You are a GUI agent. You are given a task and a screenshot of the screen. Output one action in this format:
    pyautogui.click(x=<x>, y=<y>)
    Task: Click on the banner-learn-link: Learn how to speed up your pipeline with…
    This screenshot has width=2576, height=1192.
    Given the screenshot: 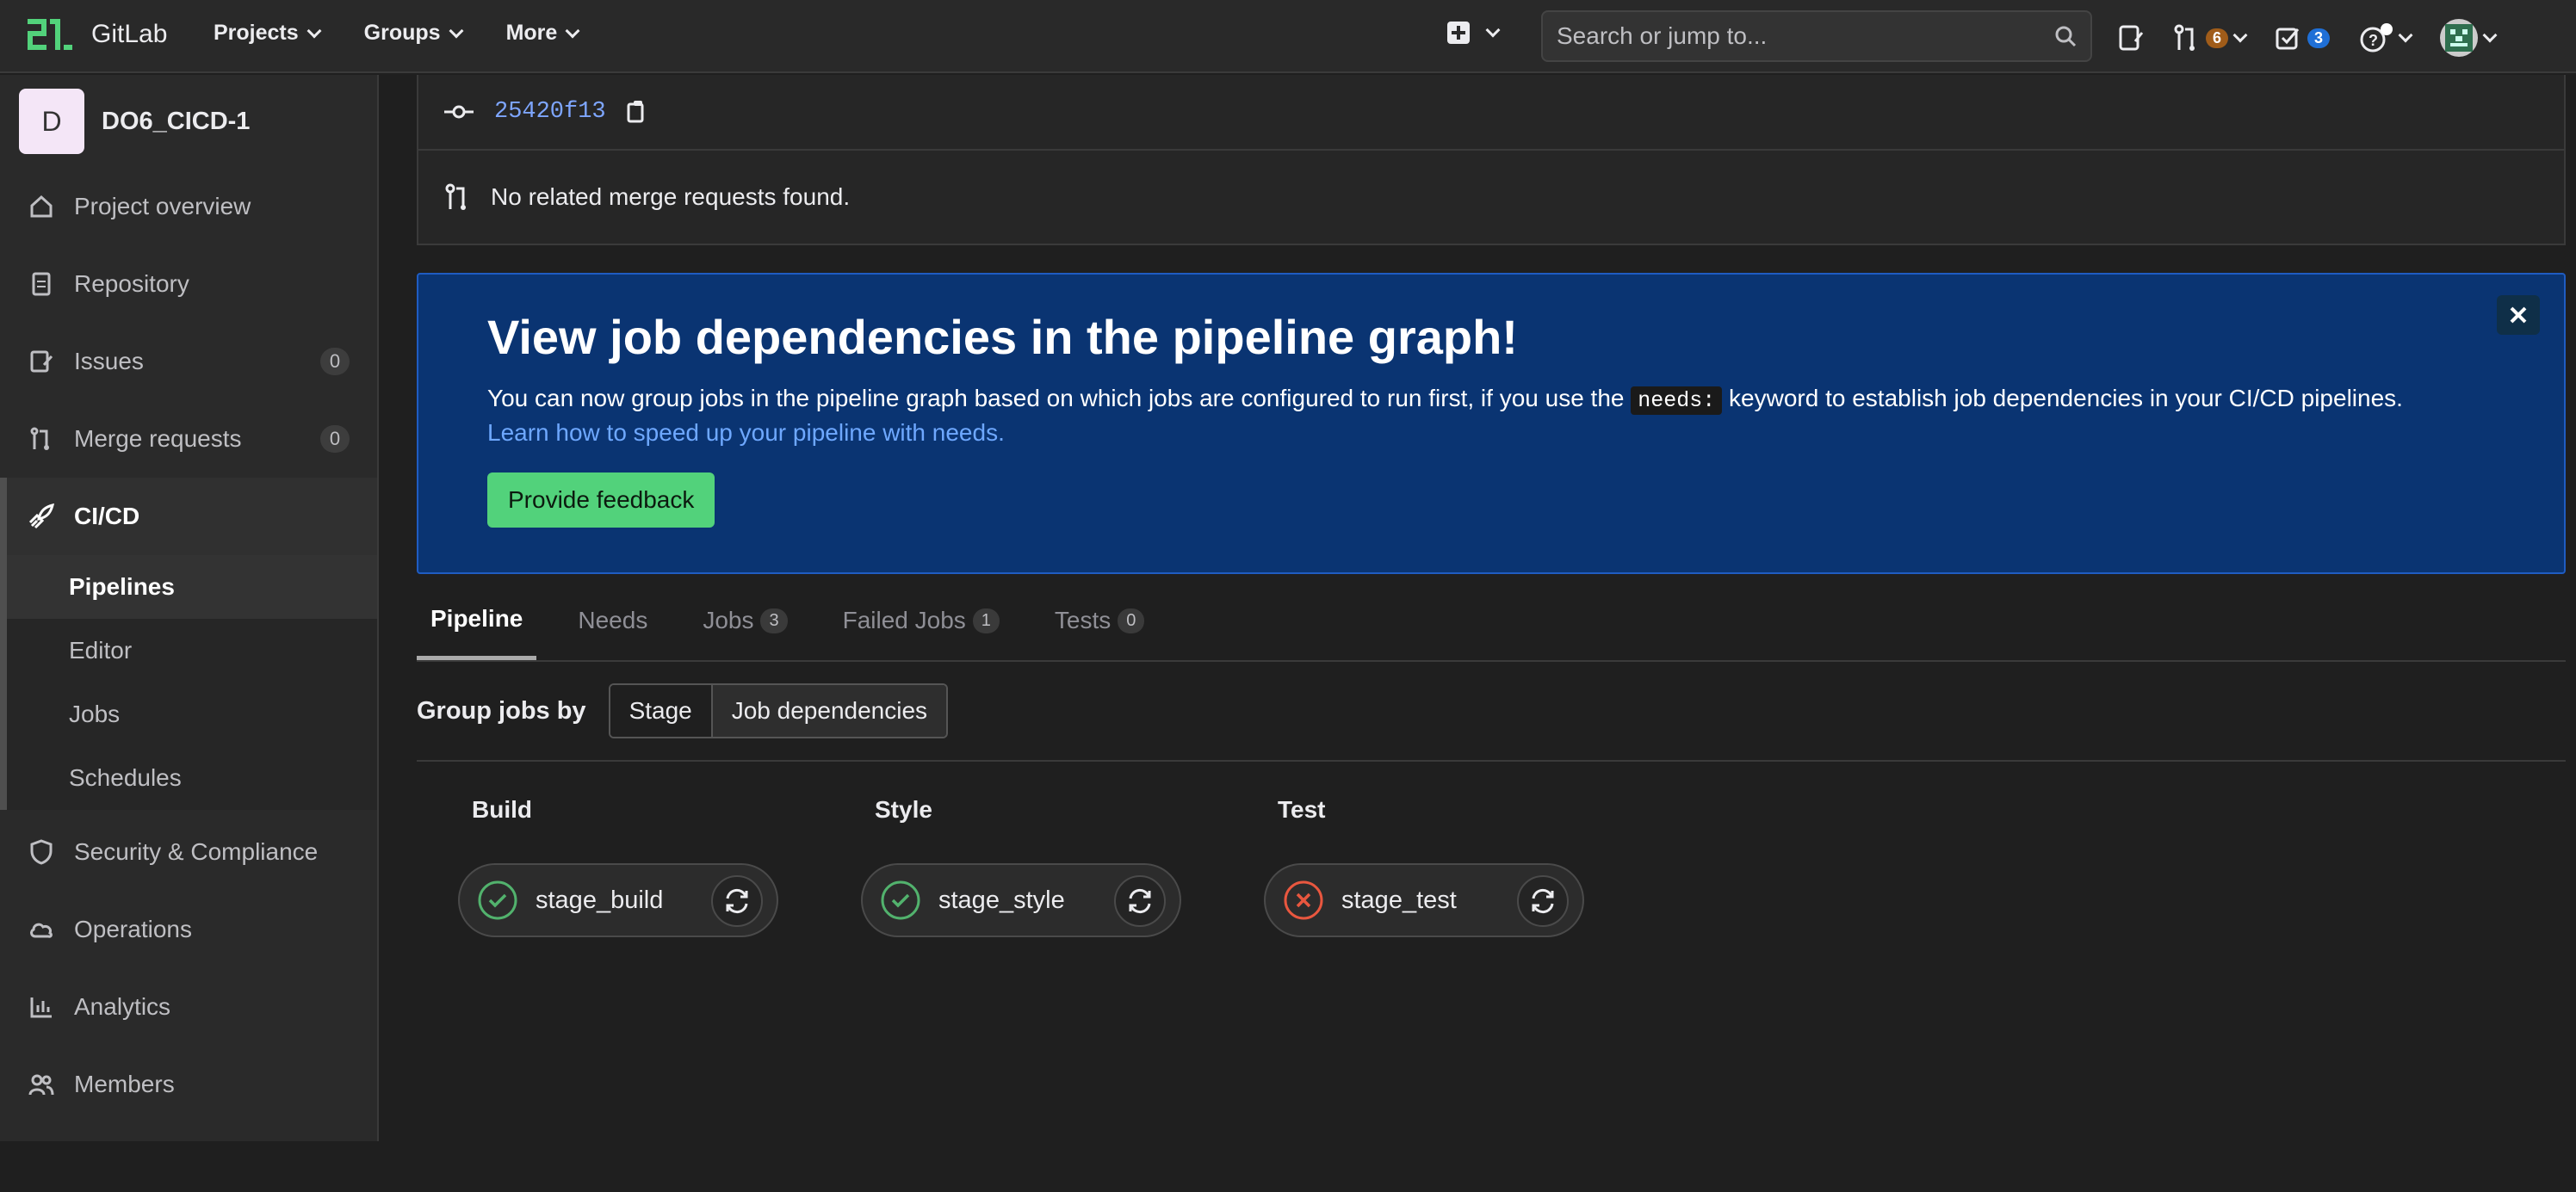 What is the action you would take?
    pyautogui.click(x=746, y=432)
    